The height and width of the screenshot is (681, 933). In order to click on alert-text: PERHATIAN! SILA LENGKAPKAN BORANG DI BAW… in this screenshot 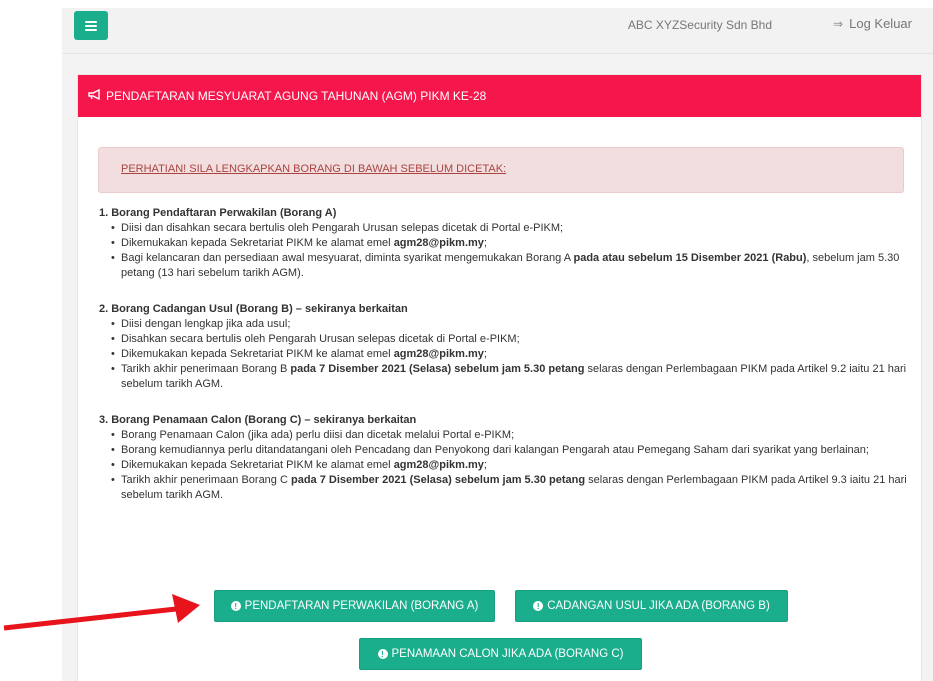, I will do `click(314, 169)`.